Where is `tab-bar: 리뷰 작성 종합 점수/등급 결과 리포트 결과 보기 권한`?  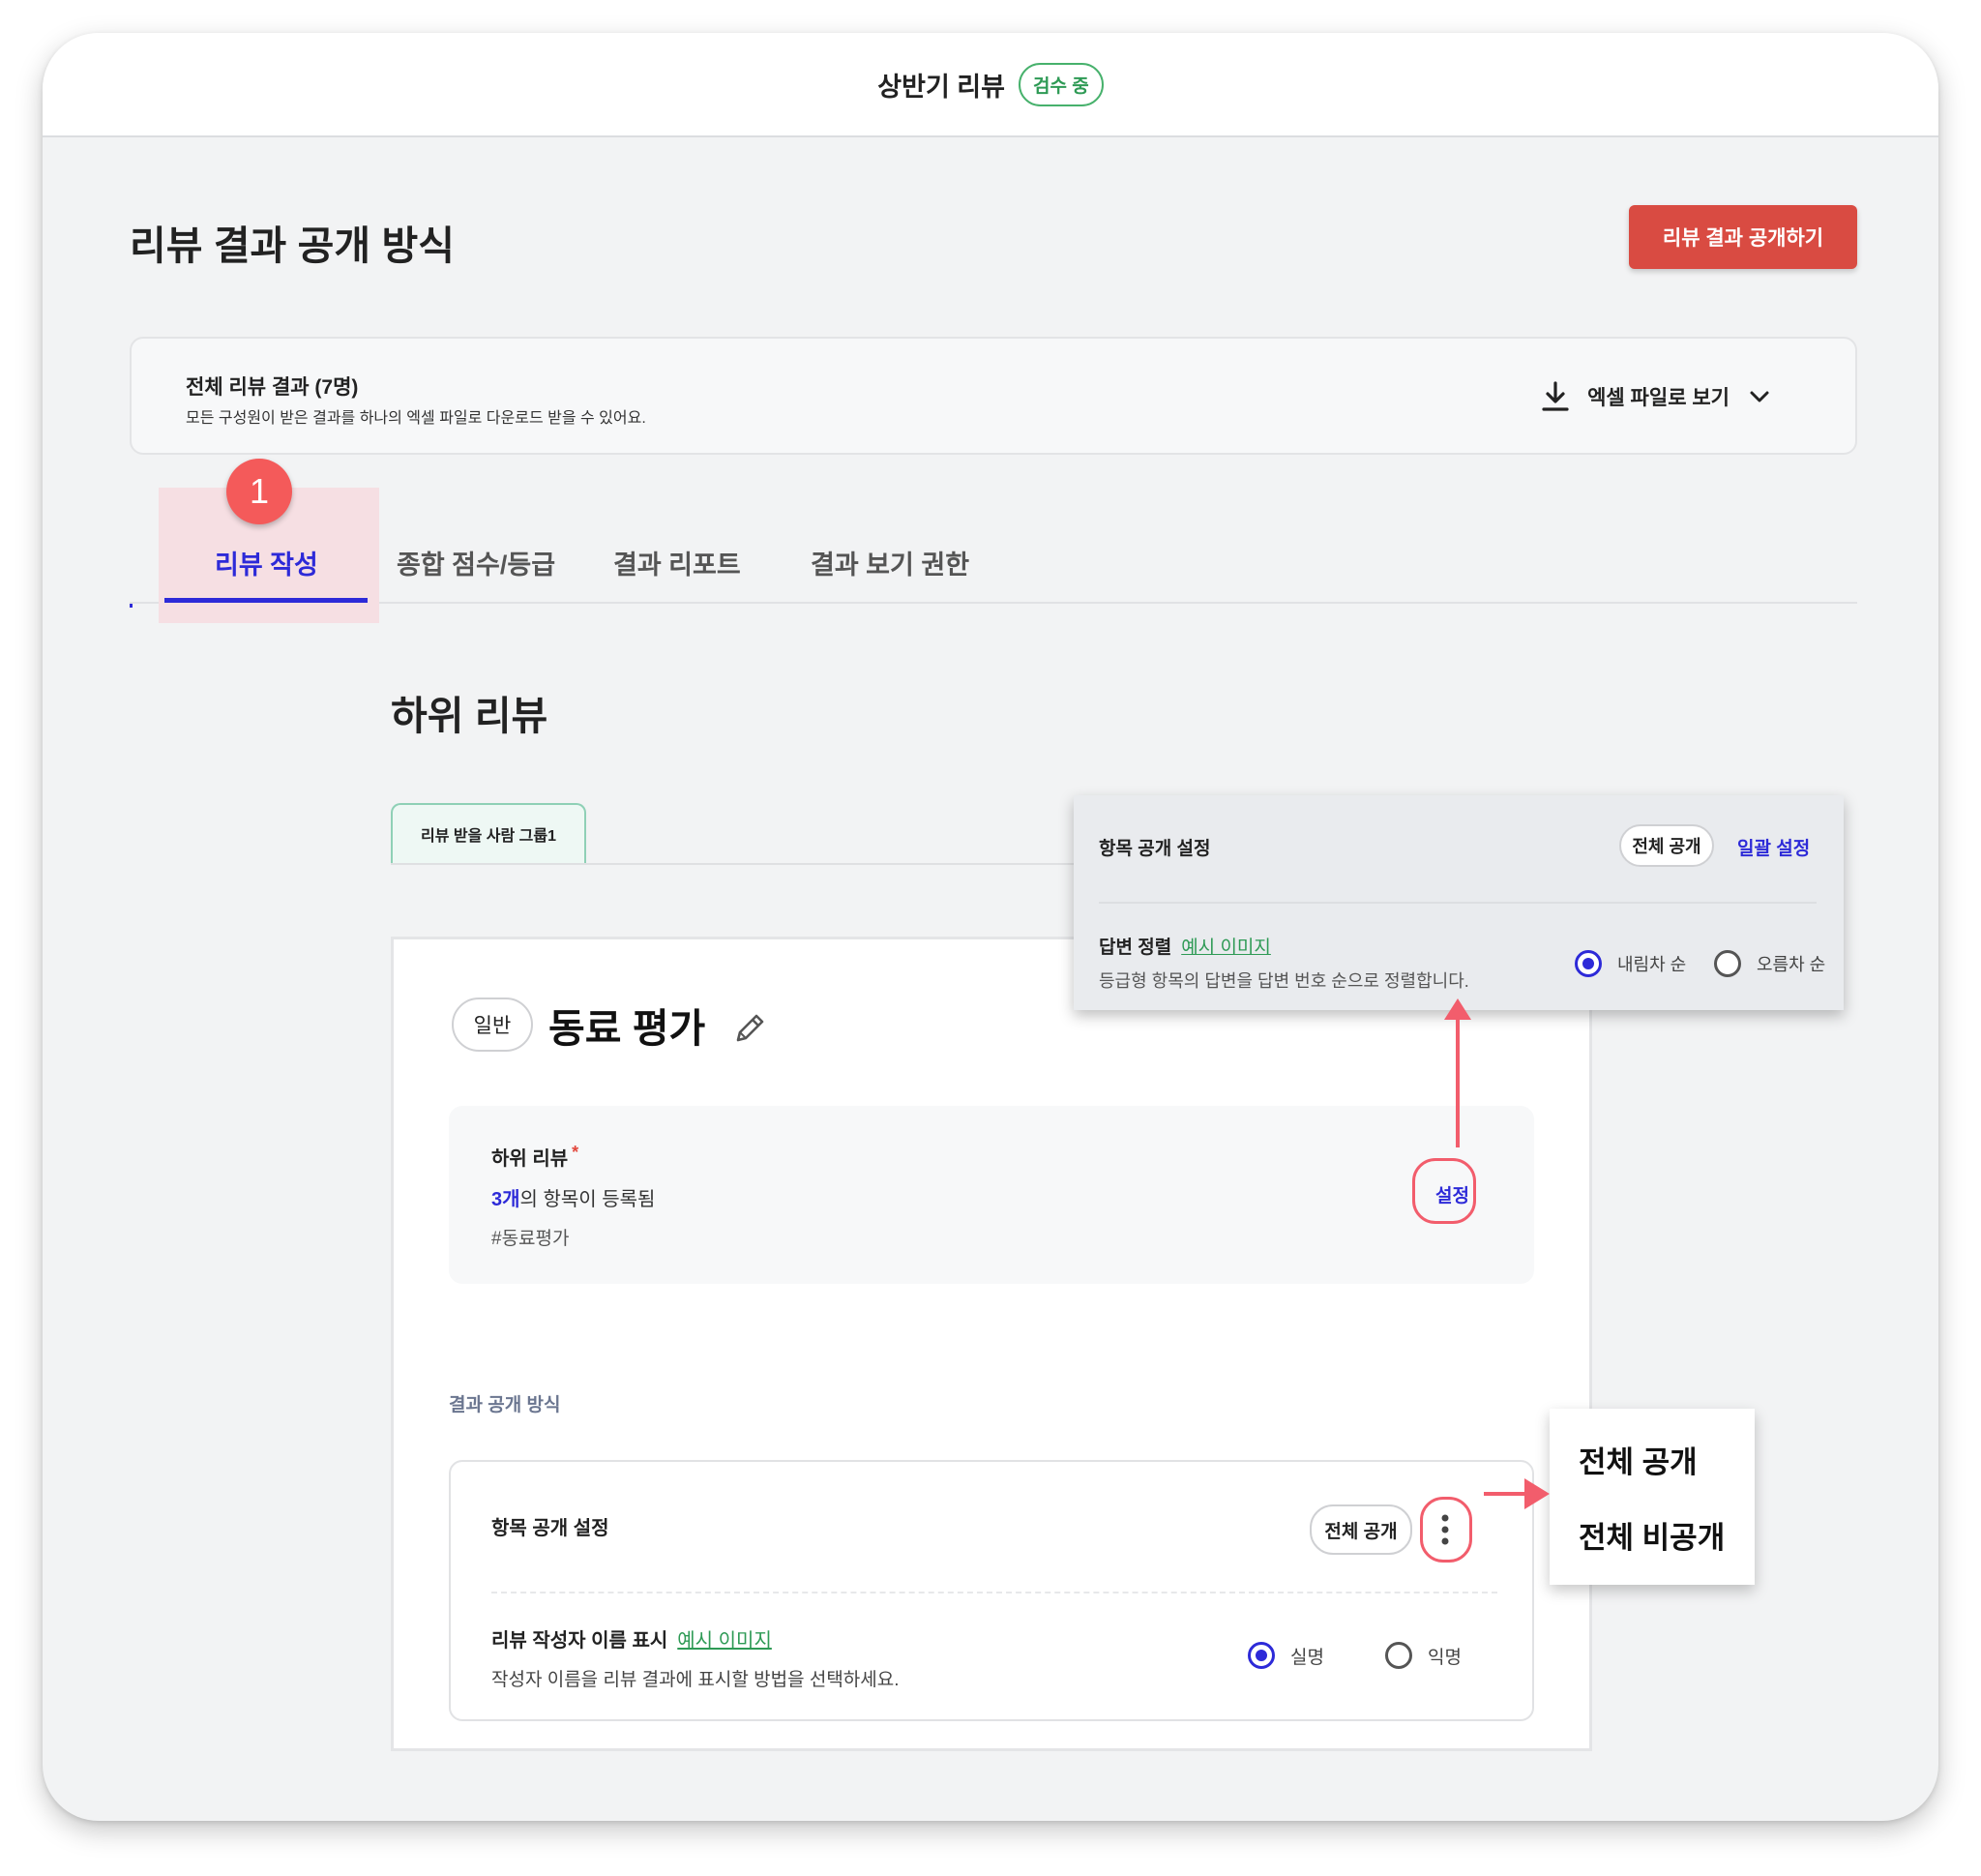 tab-bar: 리뷰 작성 종합 점수/등급 결과 리포트 결과 보기 권한 is located at coordinates (994, 555).